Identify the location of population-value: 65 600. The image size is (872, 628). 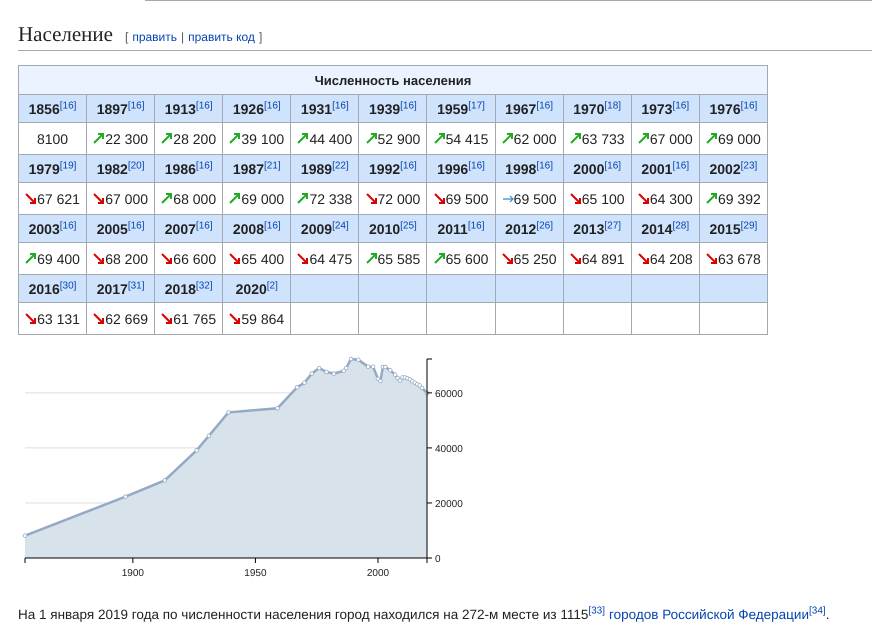
(467, 258).